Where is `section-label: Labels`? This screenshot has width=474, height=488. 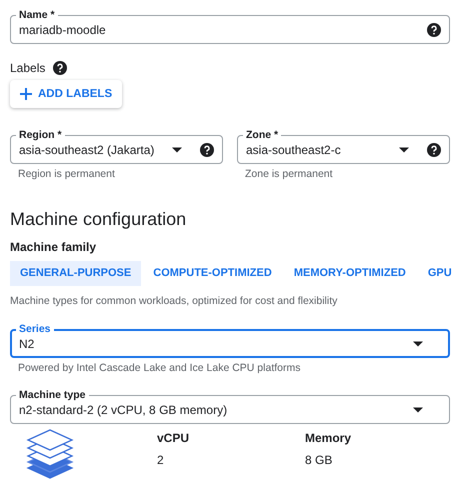 section-label: Labels is located at coordinates (28, 68).